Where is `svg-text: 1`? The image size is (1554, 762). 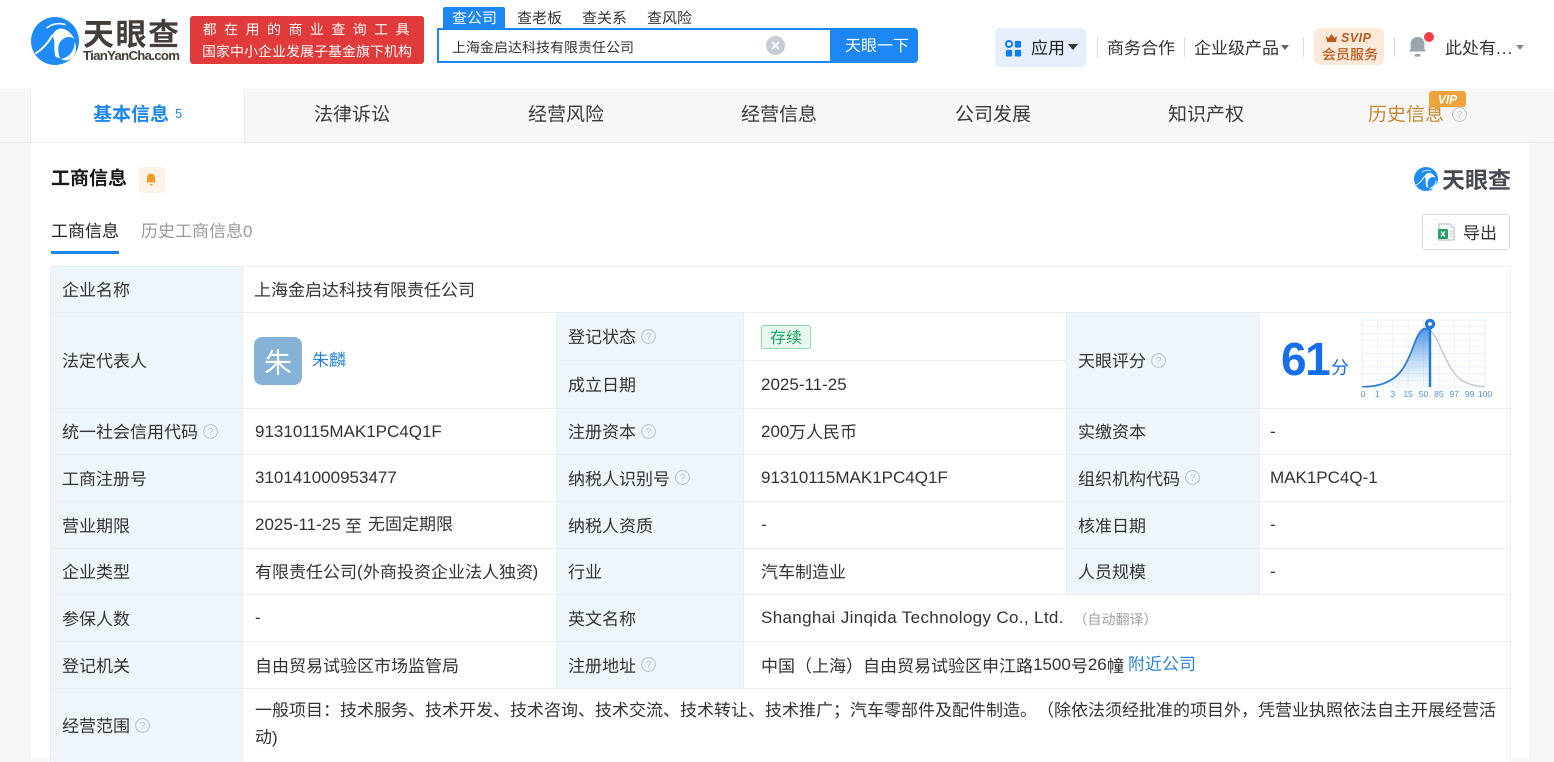 svg-text: 1 is located at coordinates (1377, 394).